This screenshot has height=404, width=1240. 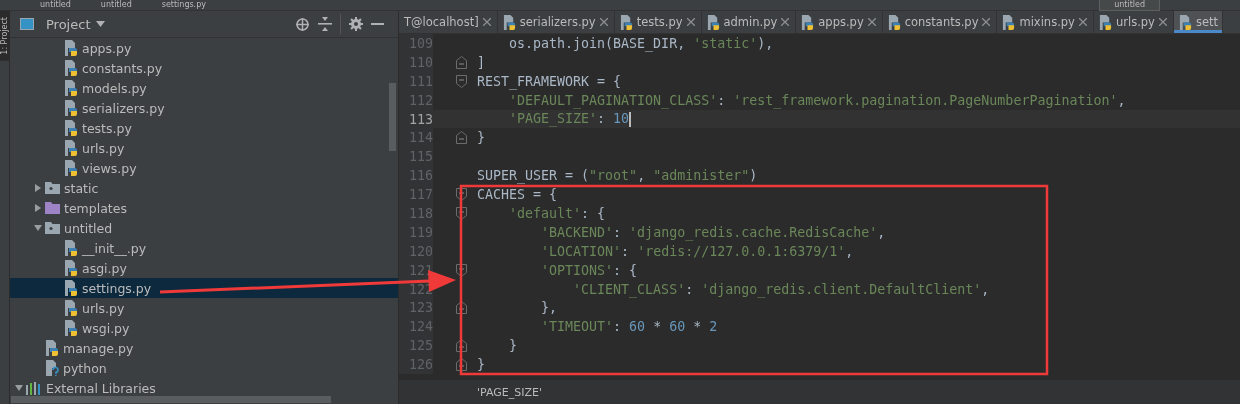 What do you see at coordinates (356, 24) in the screenshot?
I see `settings-icon` at bounding box center [356, 24].